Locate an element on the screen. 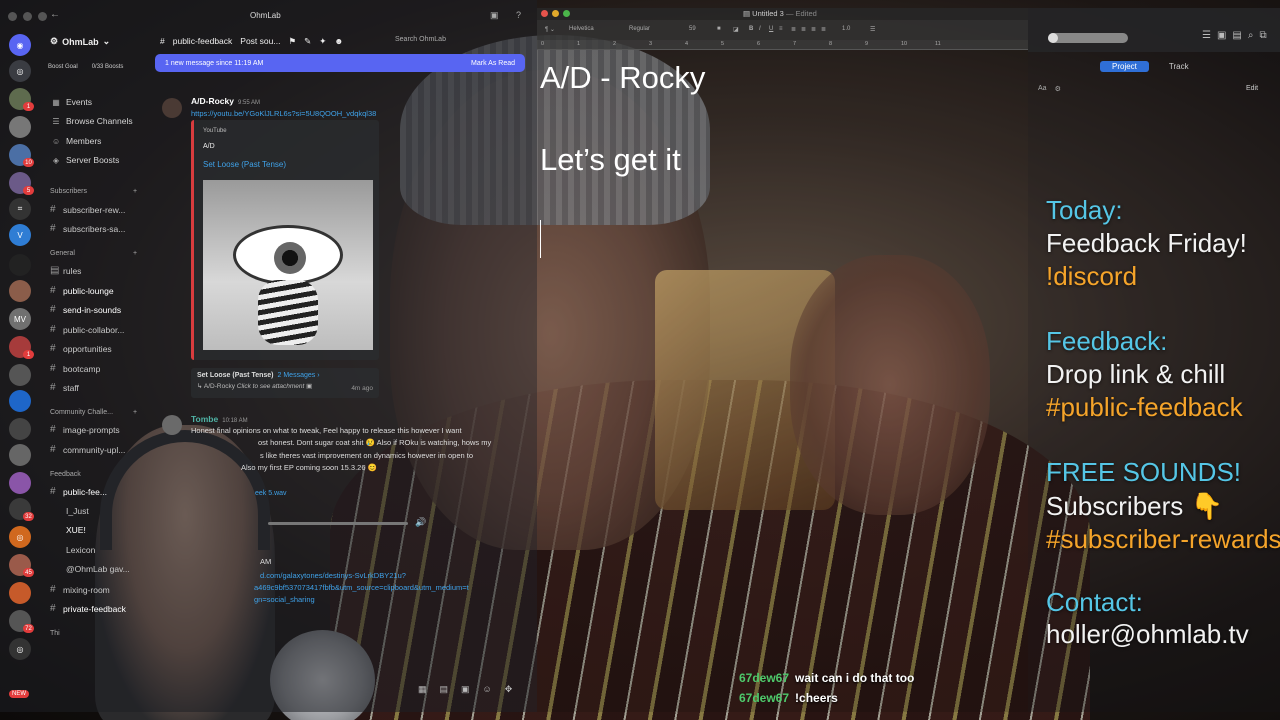  channel-send-in-sounds: # send-in-sounds is located at coordinates (85, 309).